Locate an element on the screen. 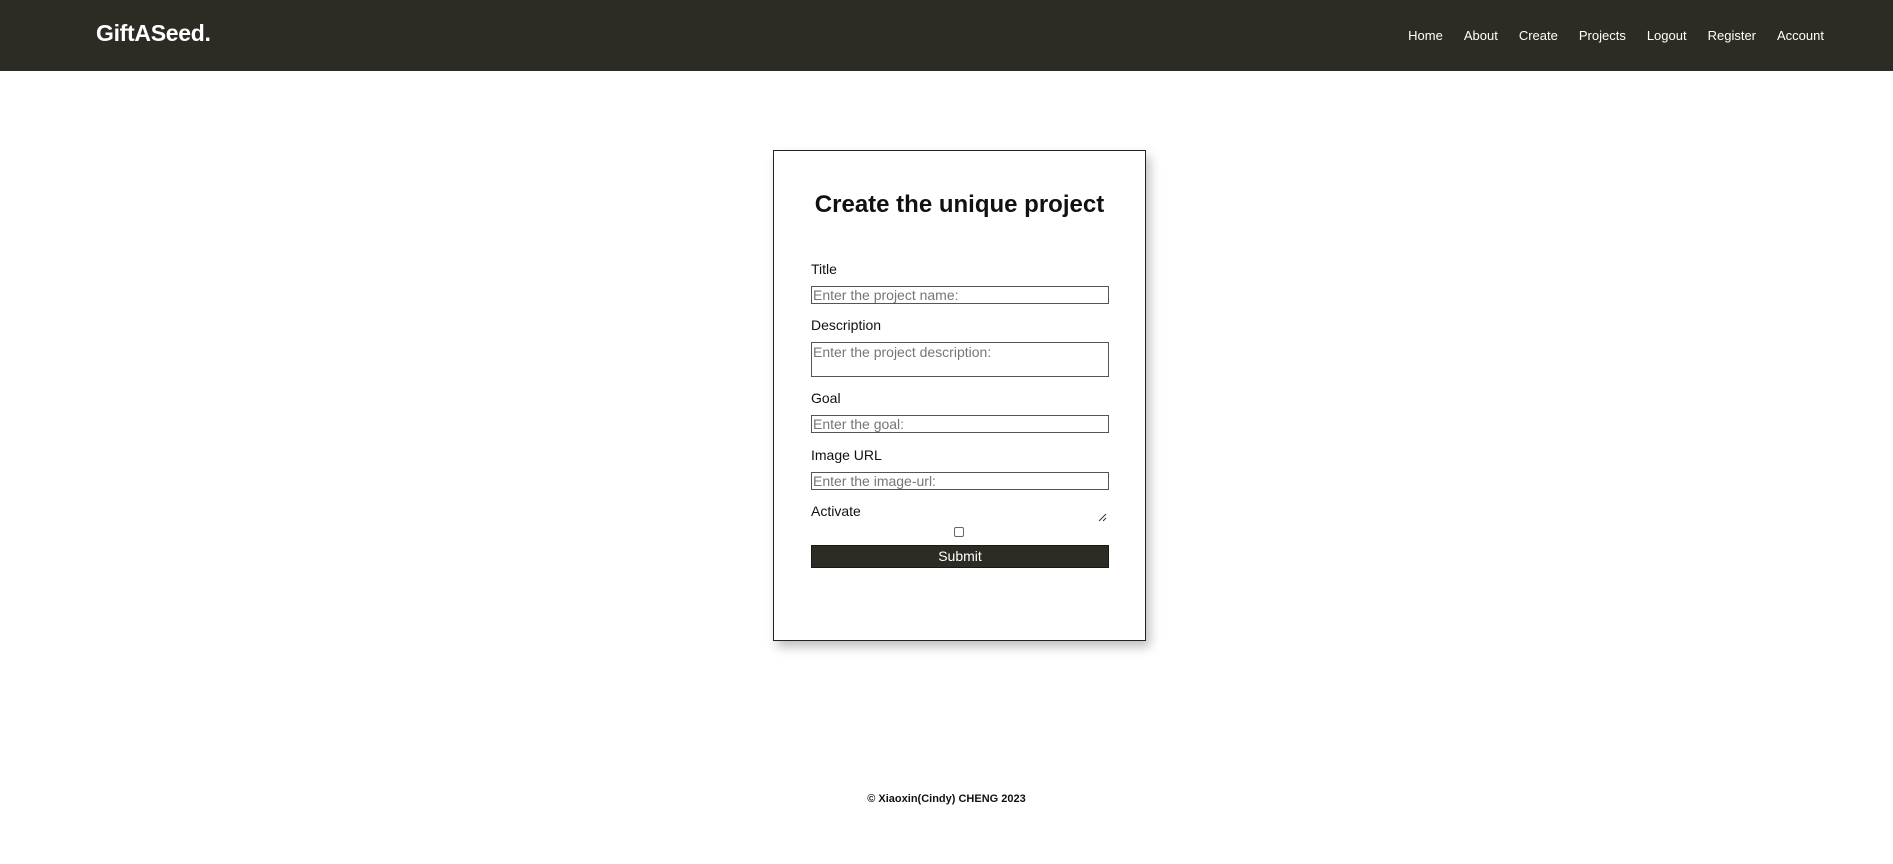  nav-link-logout: Logout is located at coordinates (1667, 35).